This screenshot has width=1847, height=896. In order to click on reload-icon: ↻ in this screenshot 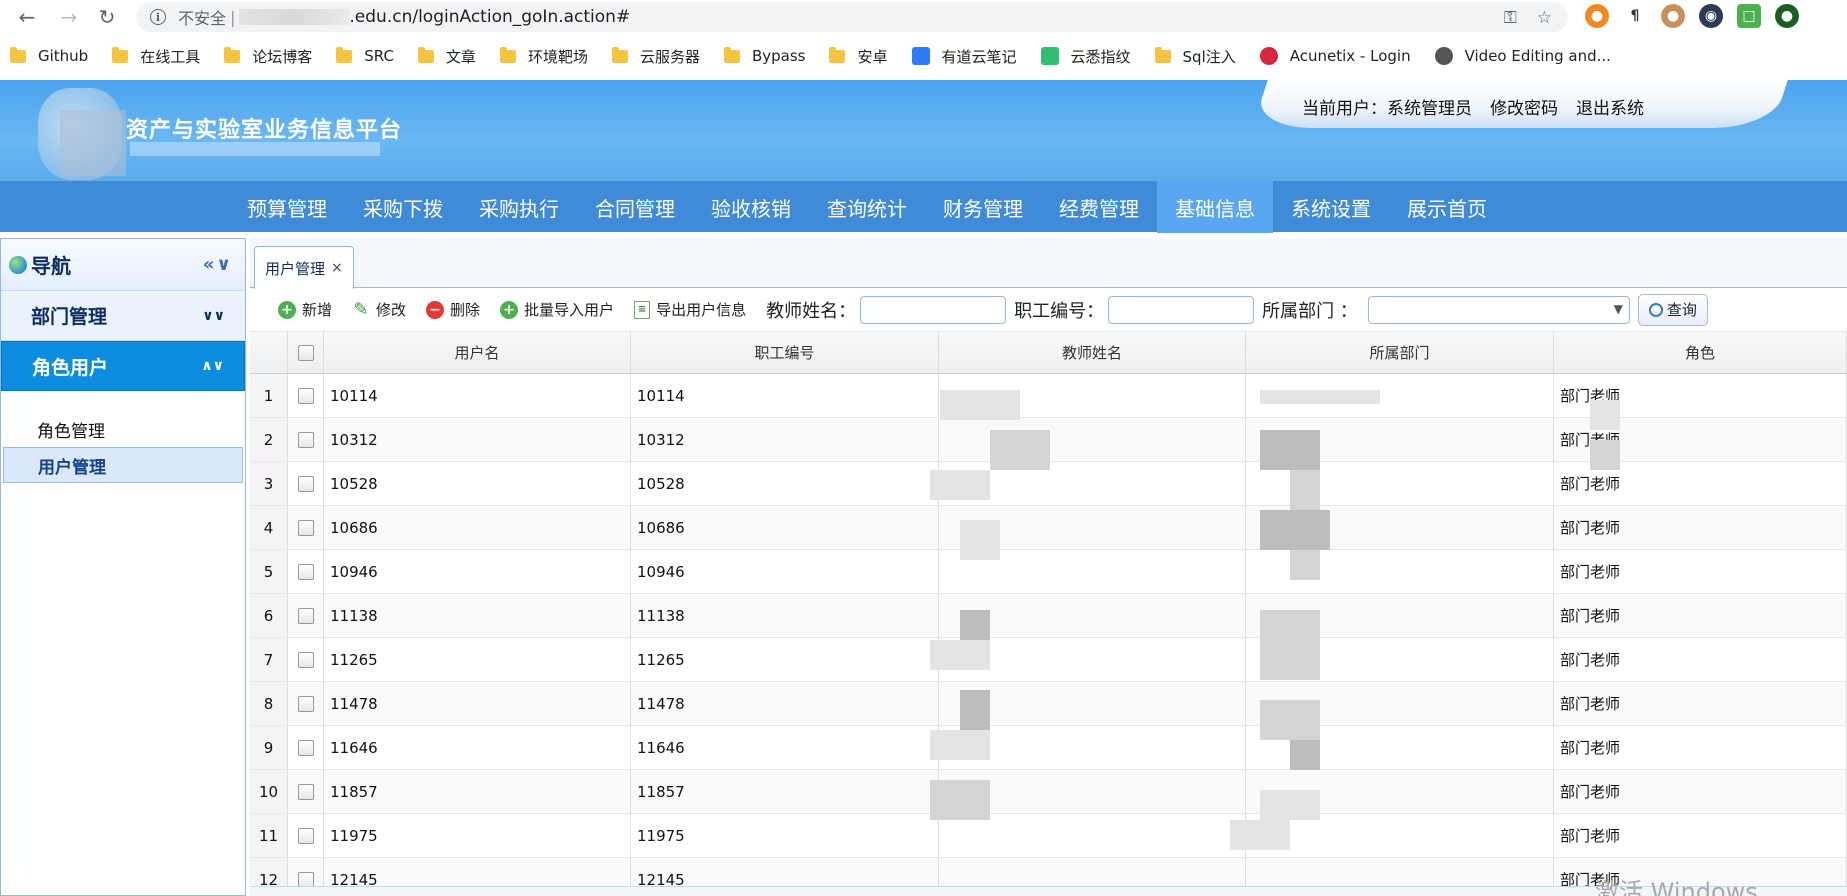, I will do `click(107, 17)`.